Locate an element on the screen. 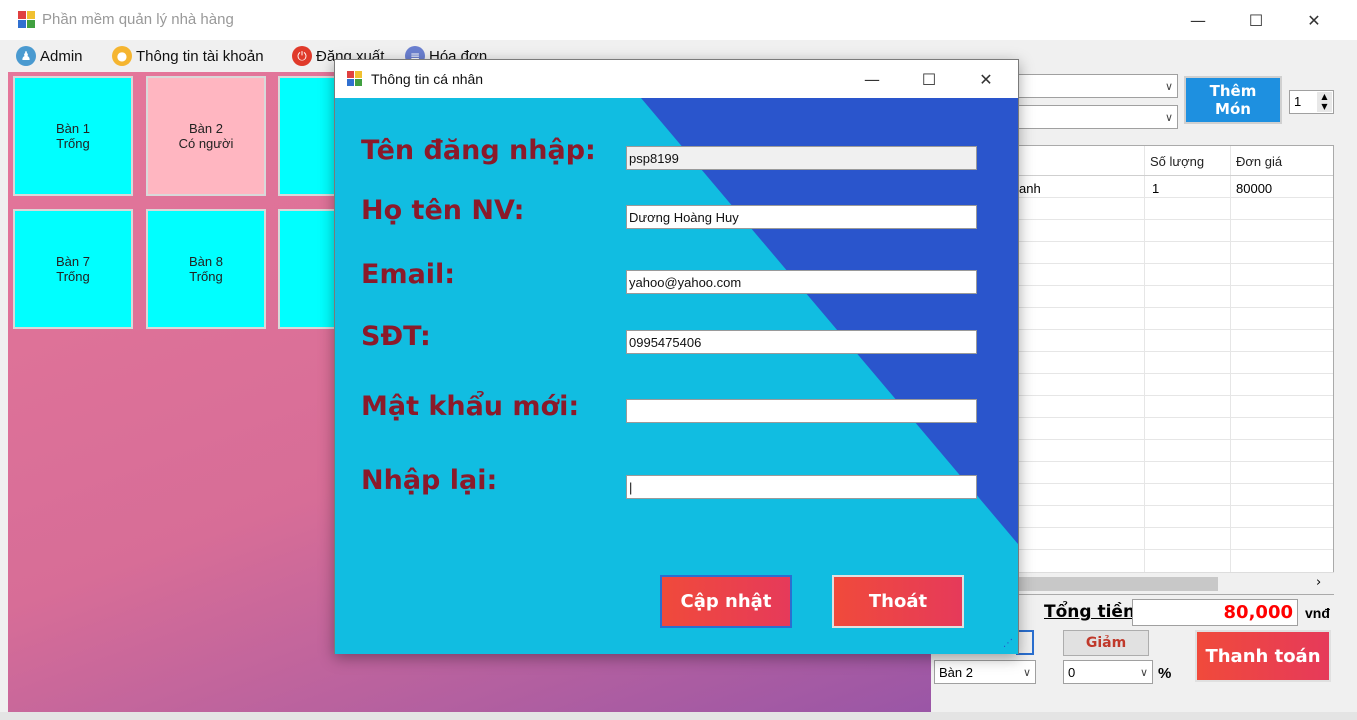  main-window-title: Phần mềm quản lý nhà hàng is located at coordinates (138, 19).